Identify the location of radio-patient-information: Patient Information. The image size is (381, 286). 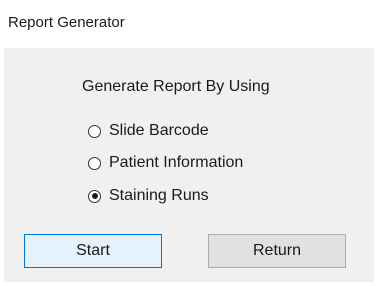
(165, 163).